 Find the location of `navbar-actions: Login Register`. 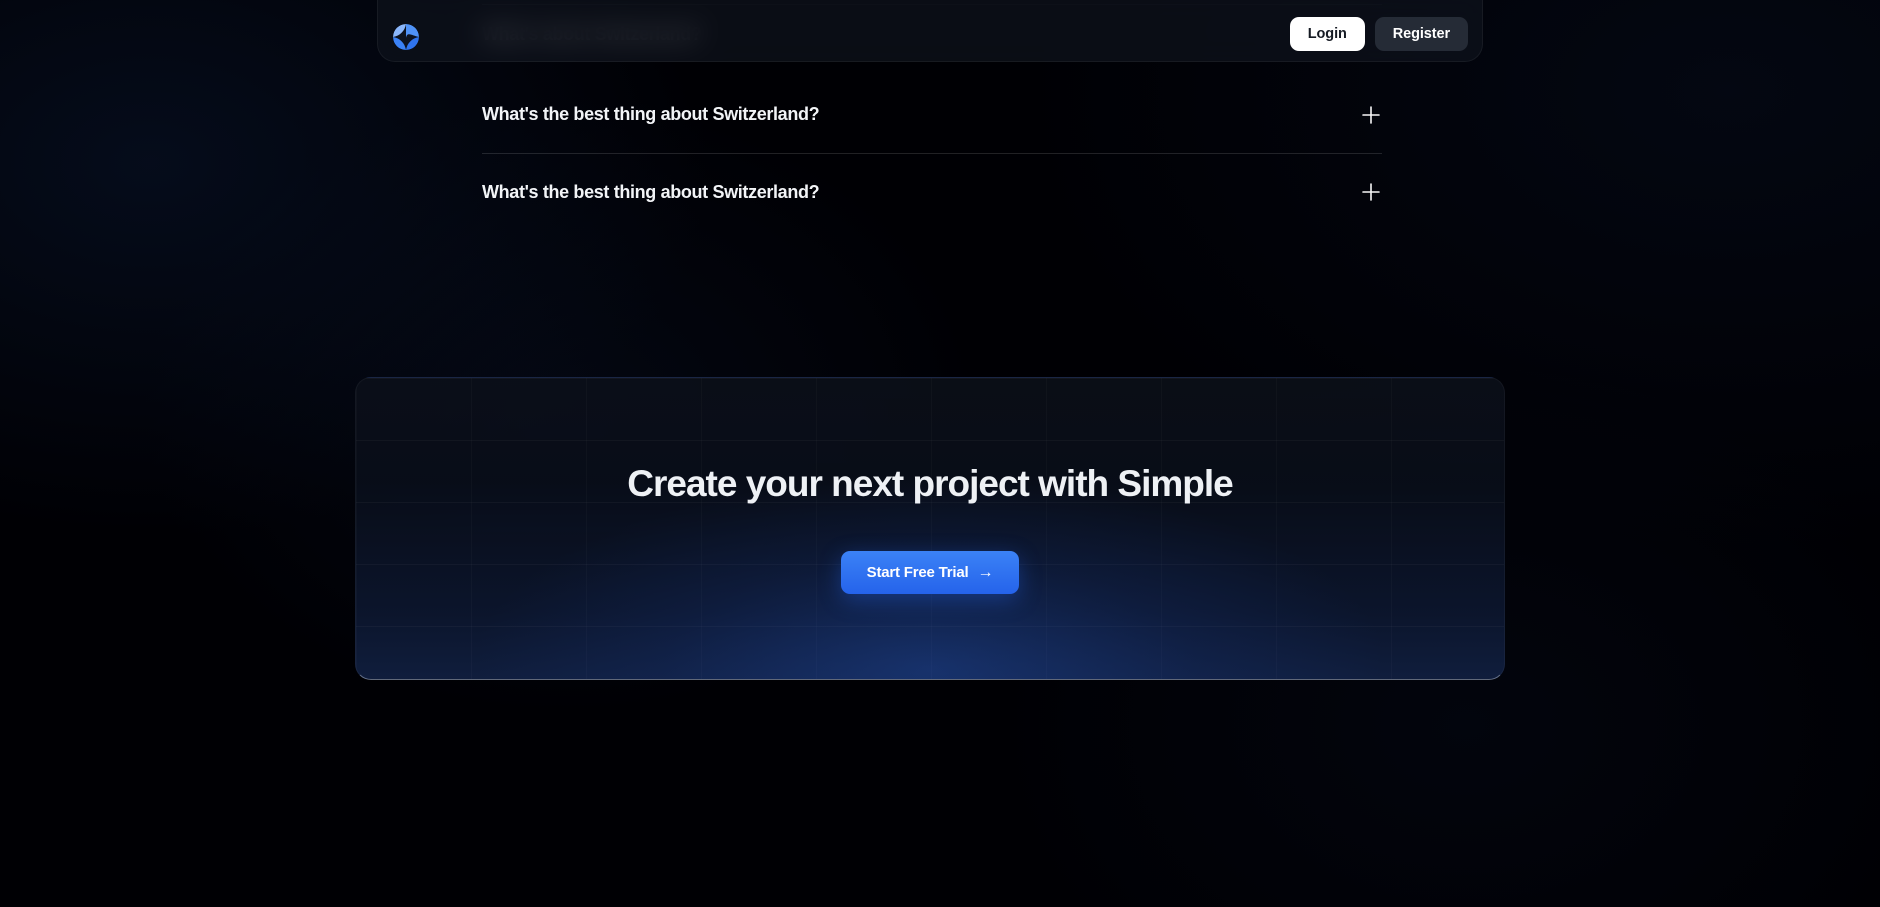

navbar-actions: Login Register is located at coordinates (1378, 34).